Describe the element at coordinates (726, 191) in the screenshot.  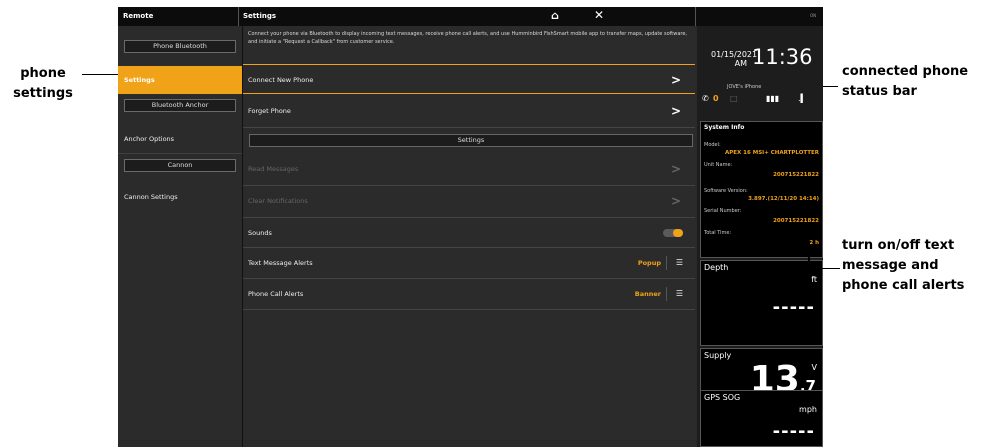
I see `software-version-label: Software Version:` at that location.